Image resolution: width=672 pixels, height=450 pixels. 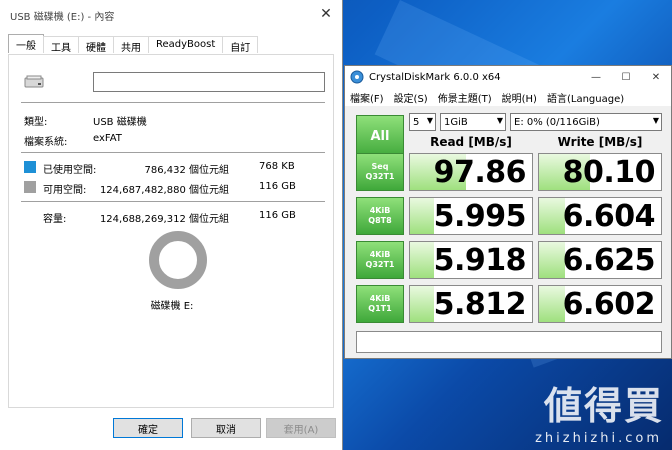 I want to click on write-result-cell: 6.604, so click(x=600, y=216).